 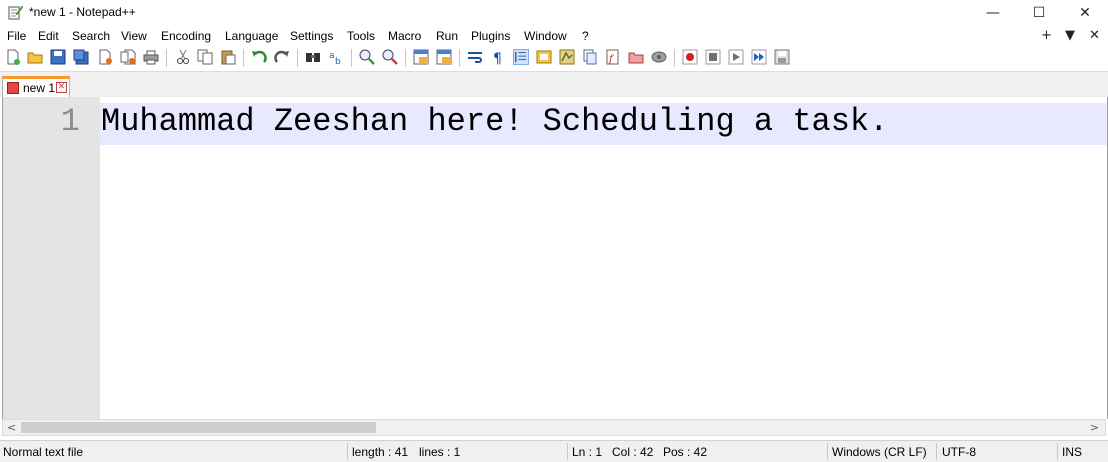 What do you see at coordinates (554, 427) in the screenshot?
I see `horizontal-scrollbar: < >` at bounding box center [554, 427].